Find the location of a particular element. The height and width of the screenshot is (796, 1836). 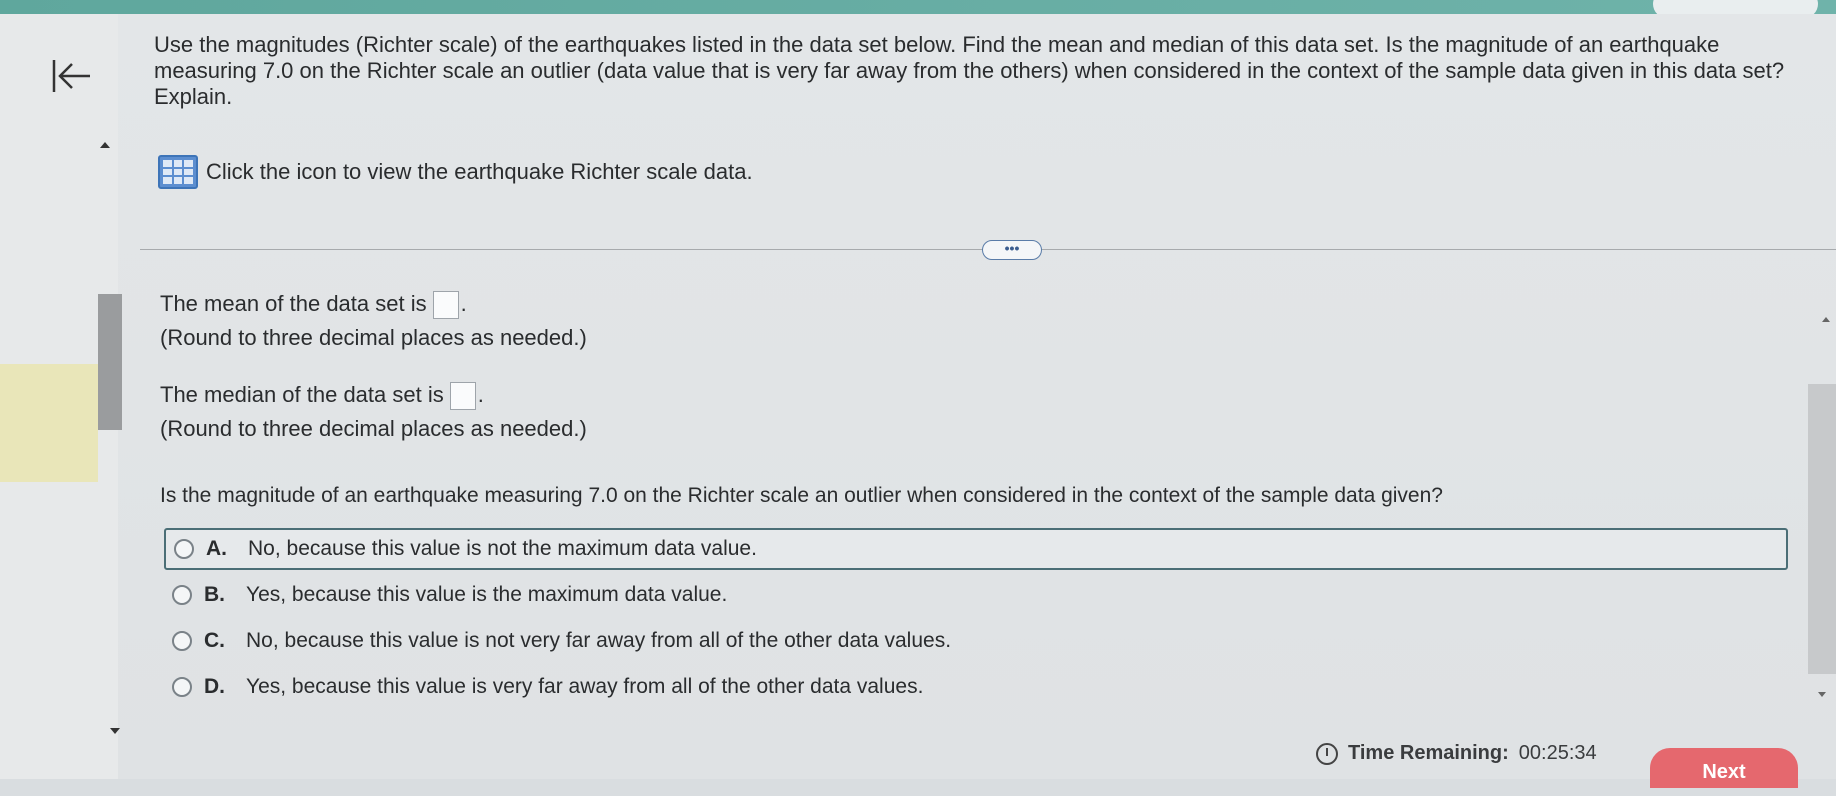

choice-a-letter: A. is located at coordinates (216, 548).